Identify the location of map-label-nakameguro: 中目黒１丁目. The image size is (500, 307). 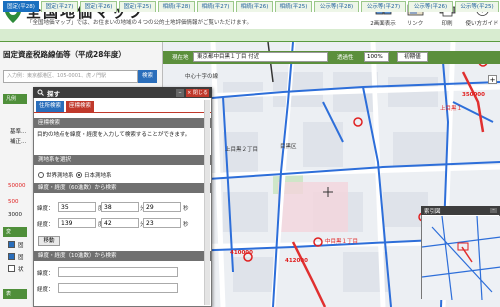
(342, 242).